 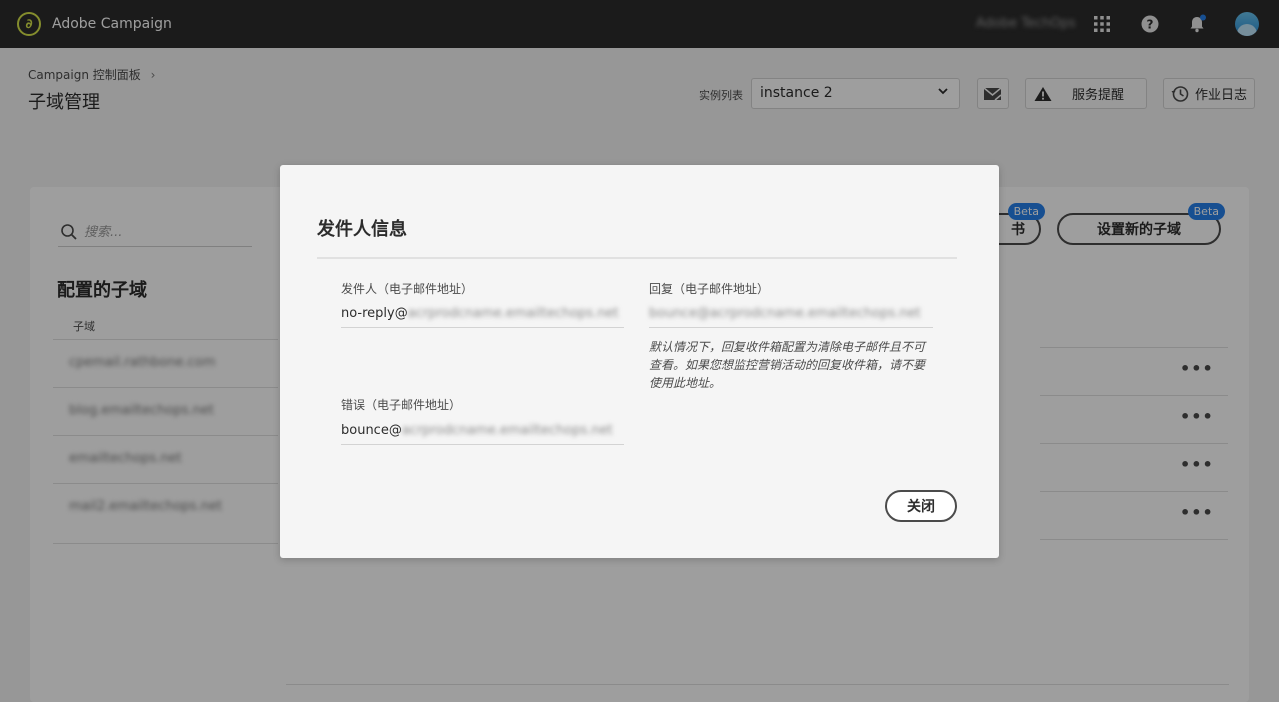 I want to click on close-button: 关闭, so click(x=921, y=506).